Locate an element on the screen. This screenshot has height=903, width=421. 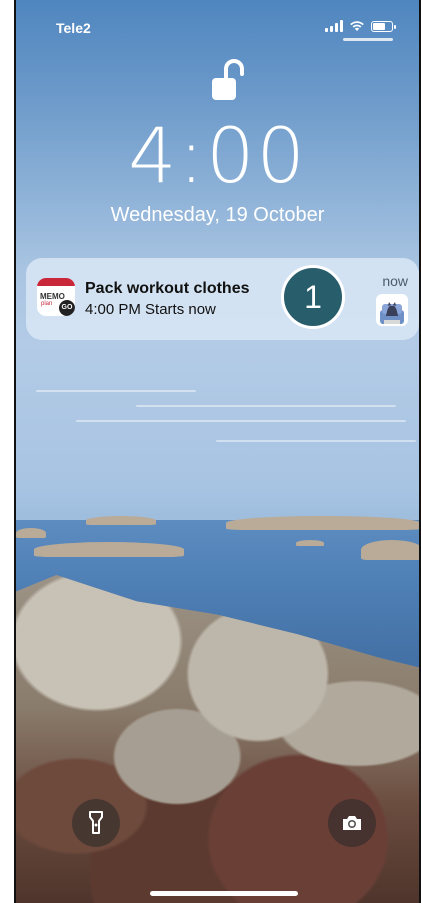
notification-title: Pack workout clothes is located at coordinates (167, 288).